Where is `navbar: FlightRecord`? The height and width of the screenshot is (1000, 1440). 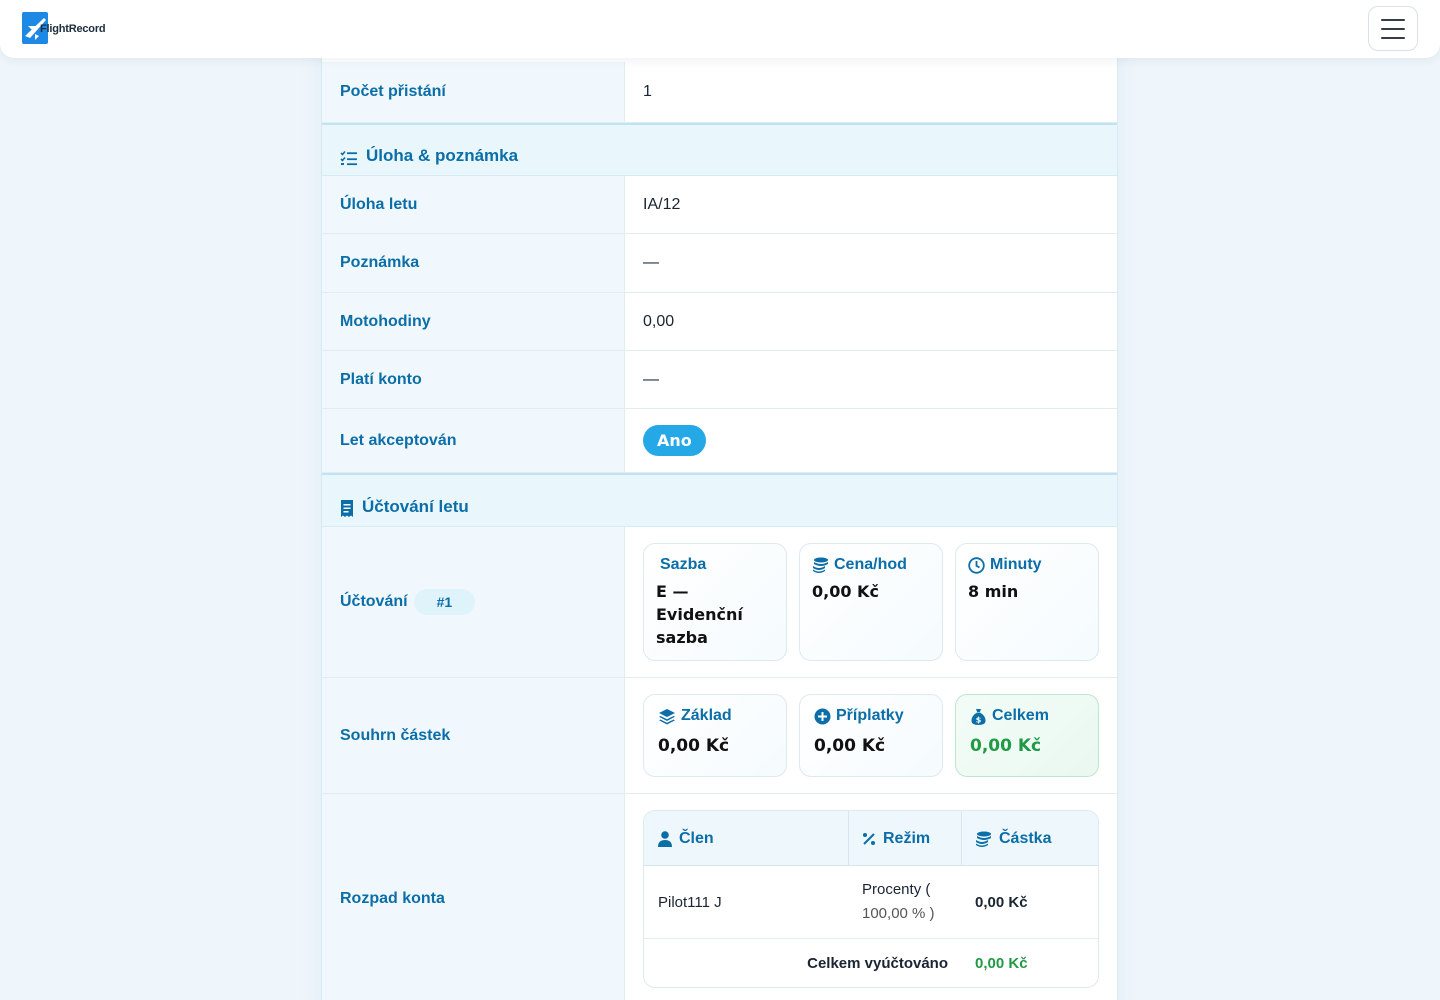
navbar: FlightRecord is located at coordinates (720, 29).